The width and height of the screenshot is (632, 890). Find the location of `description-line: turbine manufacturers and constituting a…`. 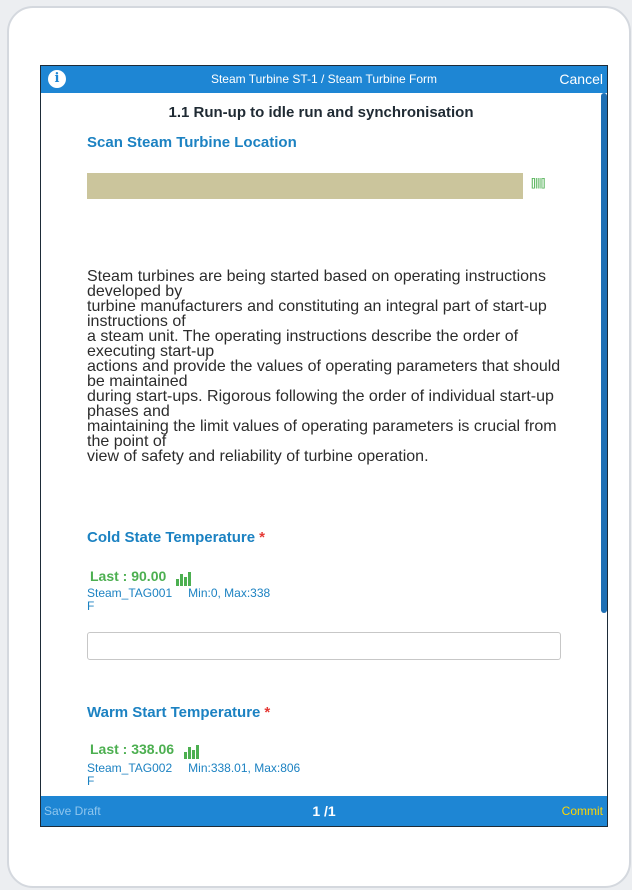

description-line: turbine manufacturers and constituting a… is located at coordinates (317, 314).